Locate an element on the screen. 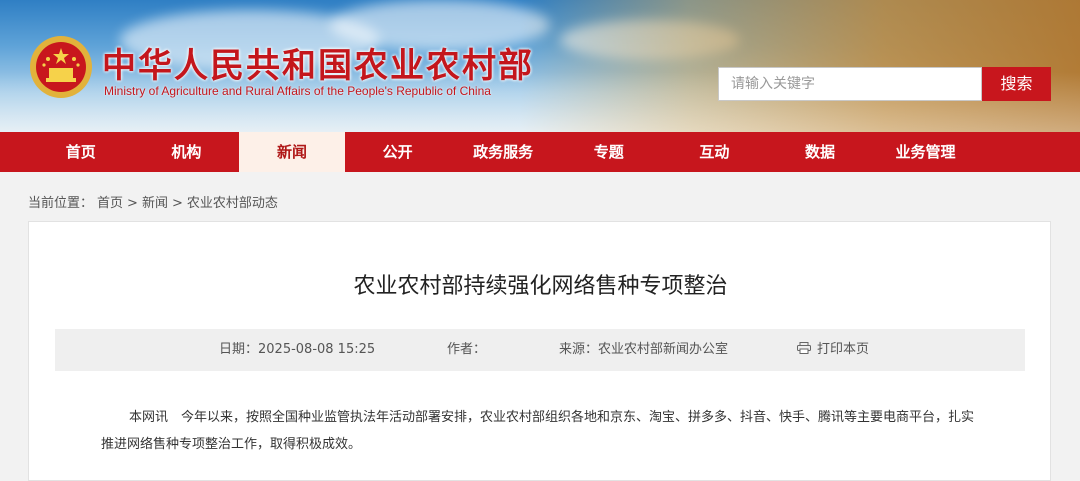 The height and width of the screenshot is (481, 1080). nav-item-business: 业务管理 is located at coordinates (926, 152).